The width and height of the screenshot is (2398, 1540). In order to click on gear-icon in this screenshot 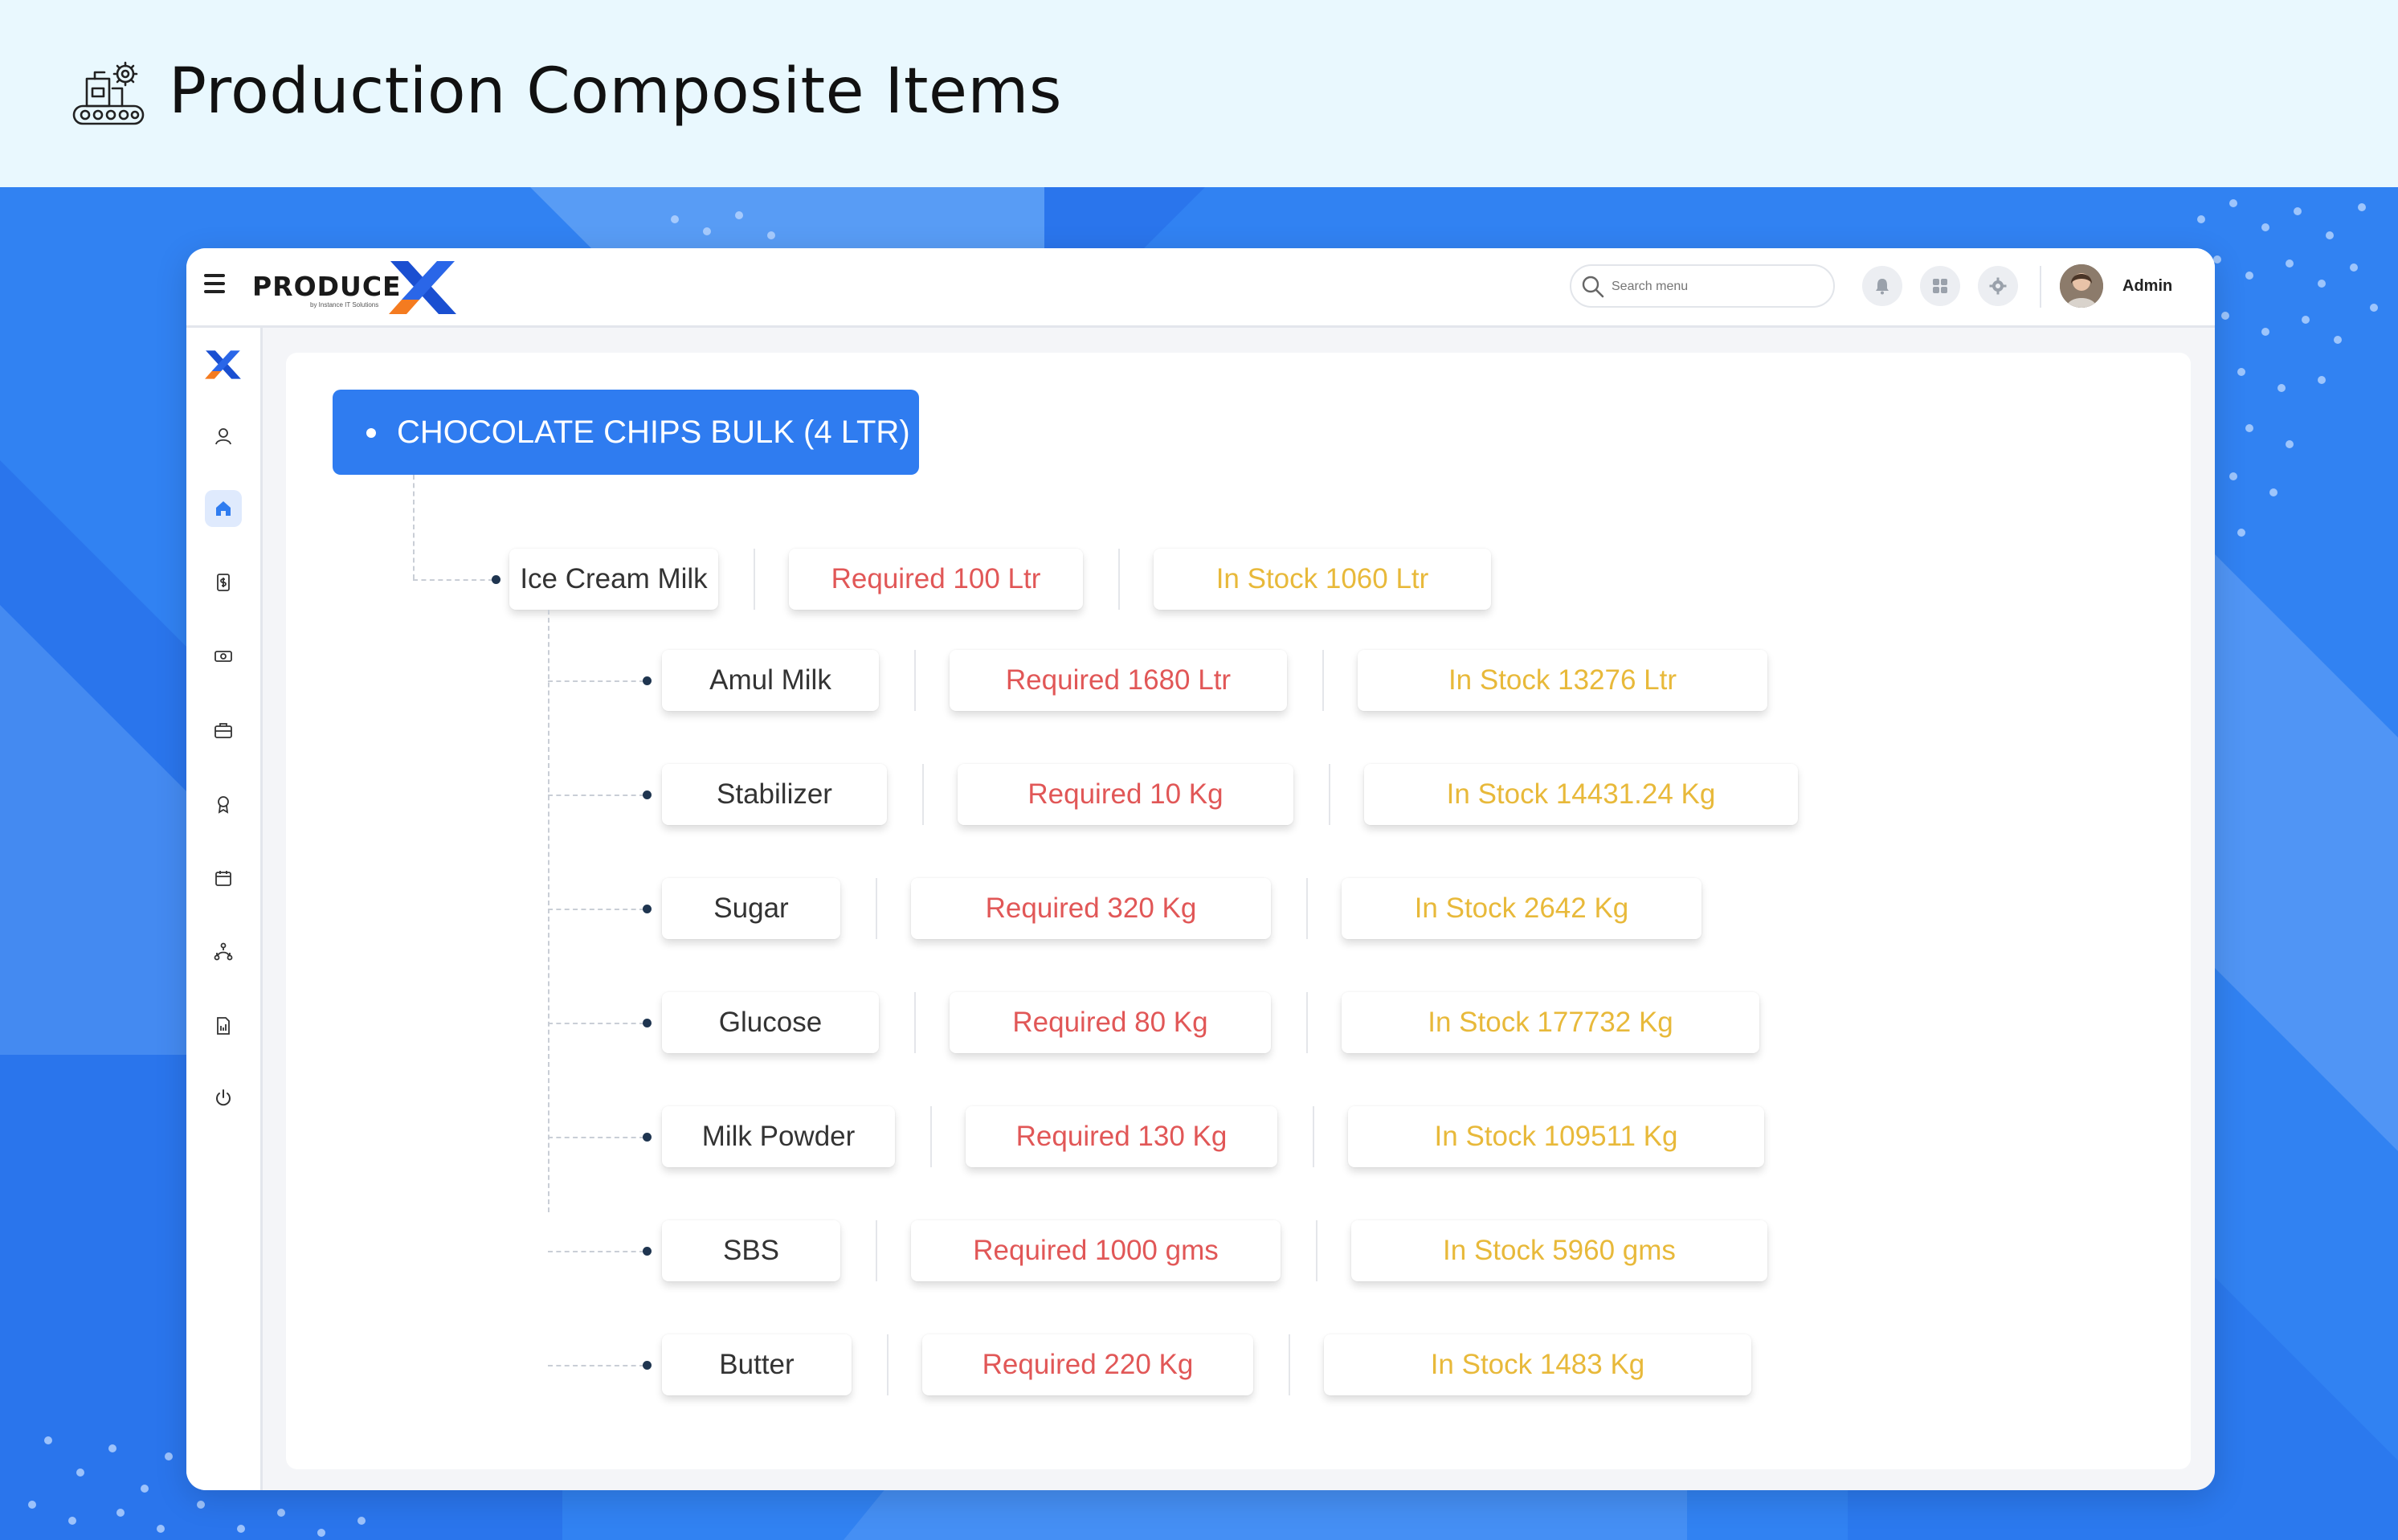, I will do `click(1998, 286)`.